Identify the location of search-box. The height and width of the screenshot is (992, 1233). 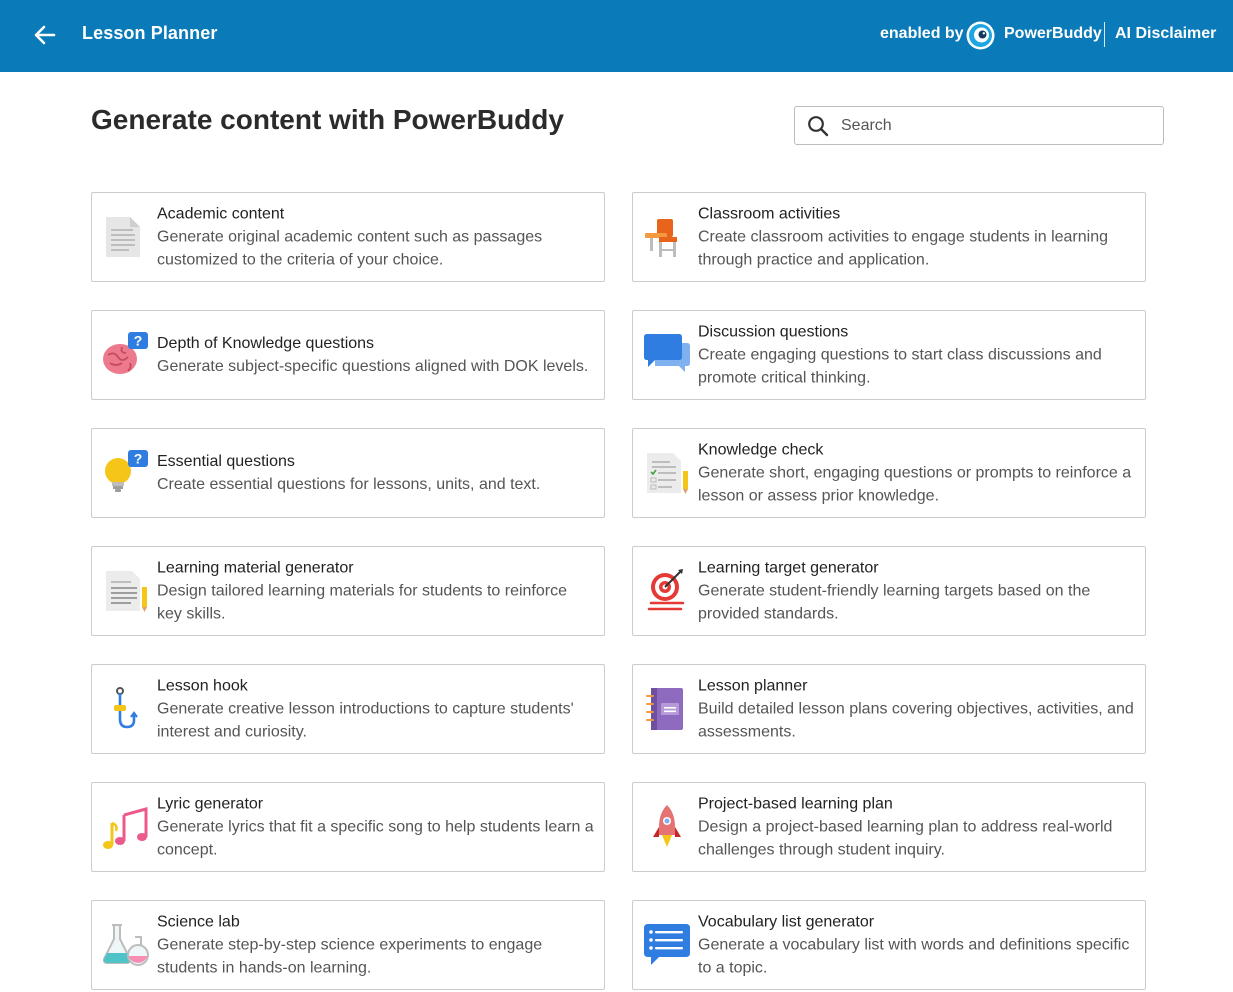
(979, 125).